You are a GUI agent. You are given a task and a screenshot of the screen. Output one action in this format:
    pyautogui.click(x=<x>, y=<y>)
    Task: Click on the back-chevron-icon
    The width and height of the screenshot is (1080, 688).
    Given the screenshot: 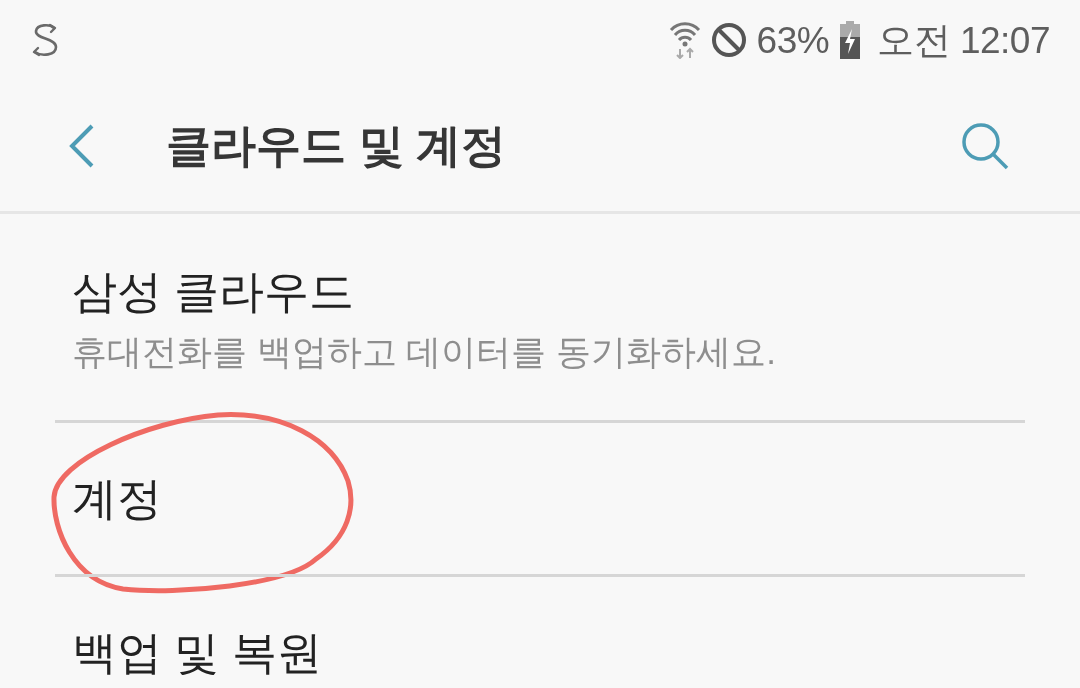 What is the action you would take?
    pyautogui.click(x=82, y=145)
    